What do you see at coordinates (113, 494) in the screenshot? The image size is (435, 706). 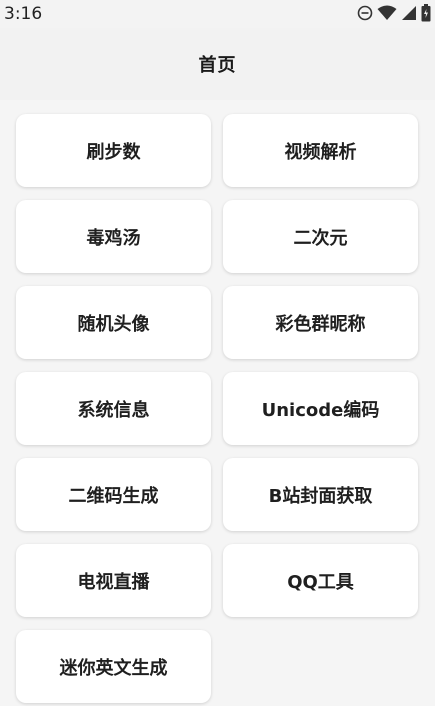 I see `menu-item-qrcode-generate: 二维码生成` at bounding box center [113, 494].